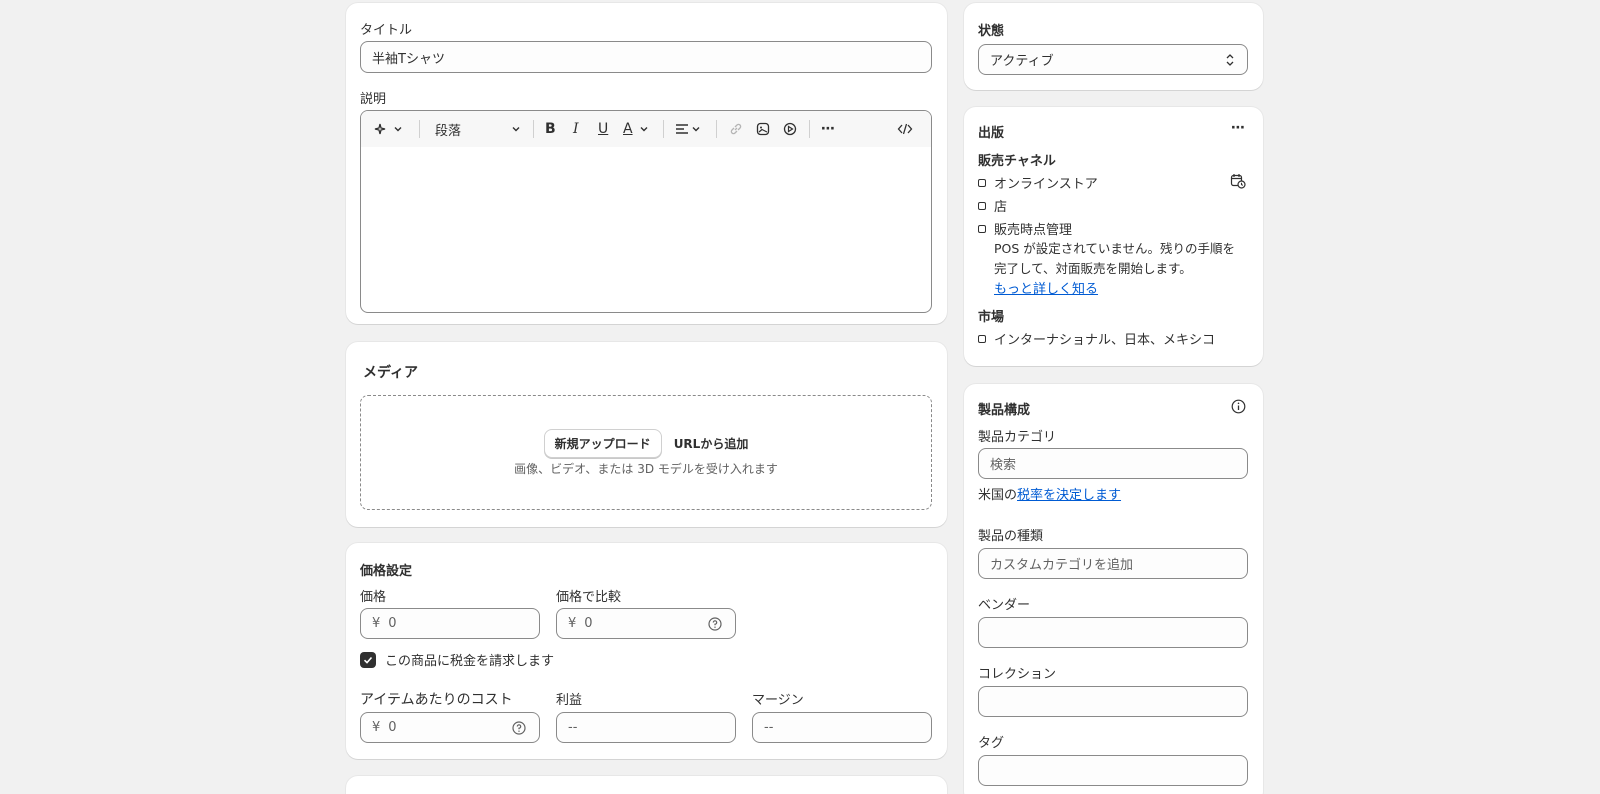 Image resolution: width=1600 pixels, height=794 pixels. What do you see at coordinates (1113, 59) in the screenshot?
I see `status-select: アクティブ` at bounding box center [1113, 59].